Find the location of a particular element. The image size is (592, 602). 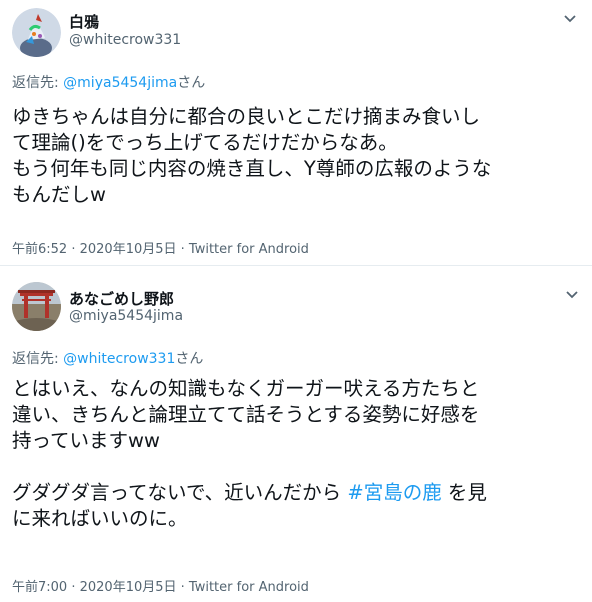

tweet-text-line: とはいえ、なんの知識もなくガーガー吠える方たちと is located at coordinates (246, 388).